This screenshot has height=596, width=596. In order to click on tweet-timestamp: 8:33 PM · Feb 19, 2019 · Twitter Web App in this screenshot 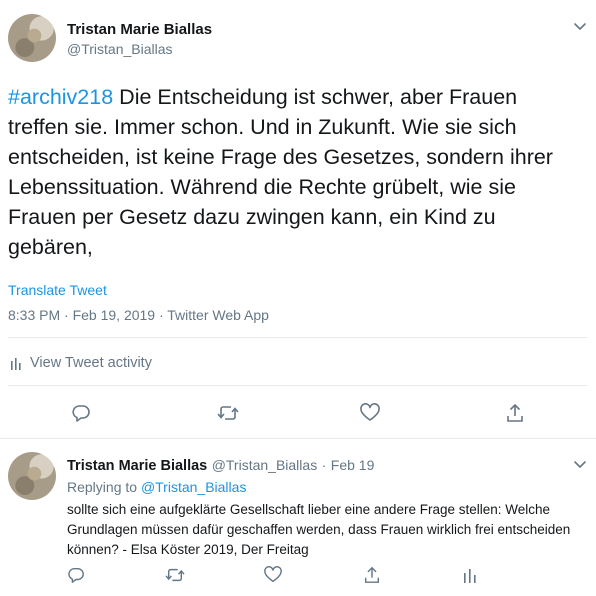, I will do `click(138, 315)`.